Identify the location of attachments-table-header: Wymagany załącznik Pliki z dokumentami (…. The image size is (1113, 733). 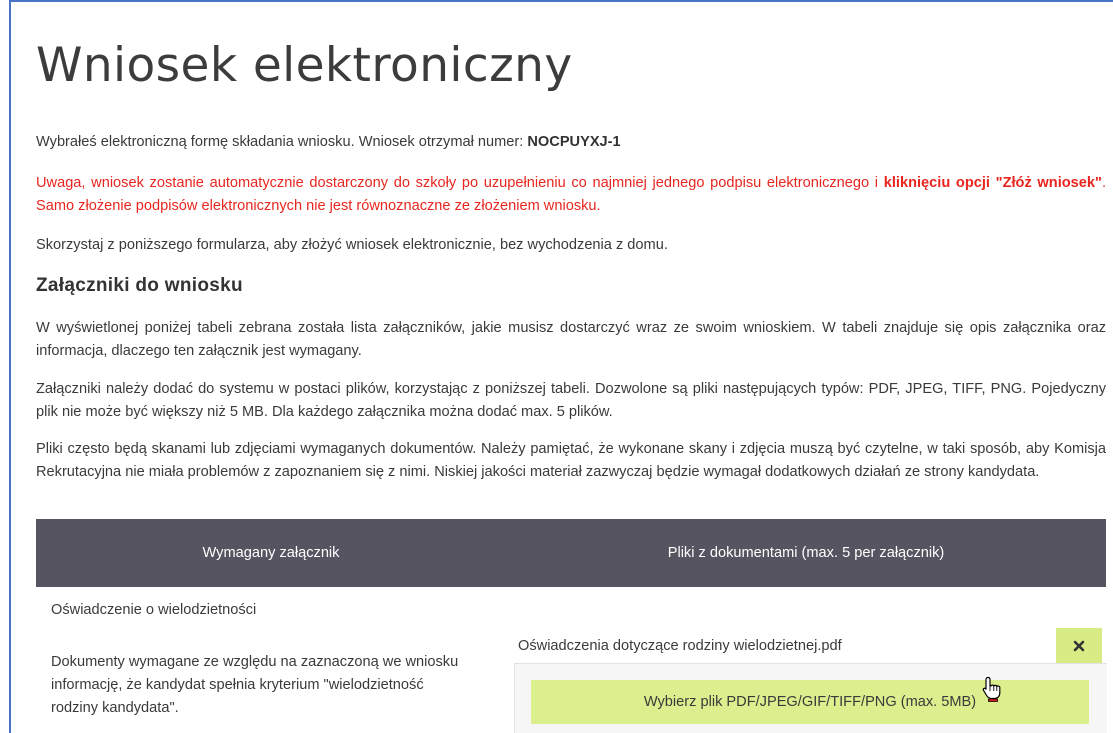
(571, 553).